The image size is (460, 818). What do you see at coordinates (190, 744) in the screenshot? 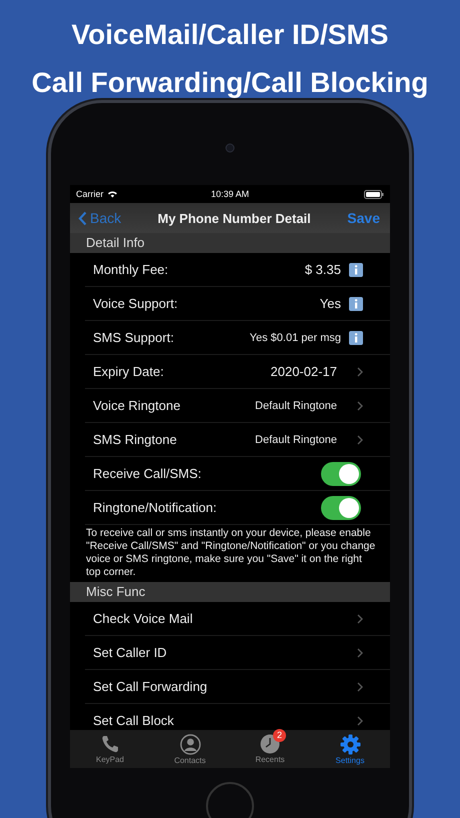
I see `person-icon` at bounding box center [190, 744].